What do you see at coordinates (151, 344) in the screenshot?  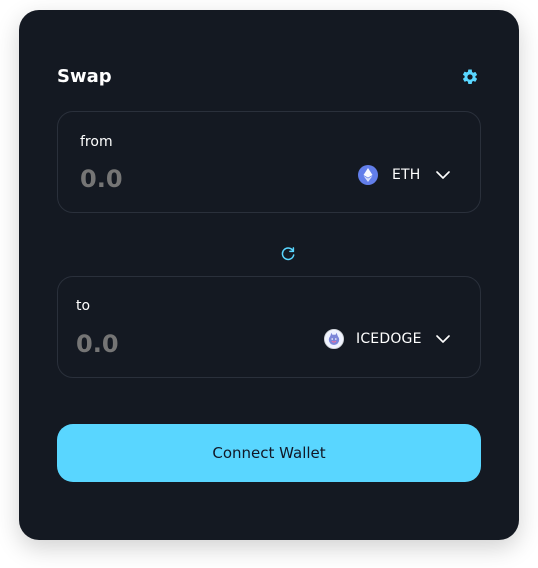 I see `to-amount-input` at bounding box center [151, 344].